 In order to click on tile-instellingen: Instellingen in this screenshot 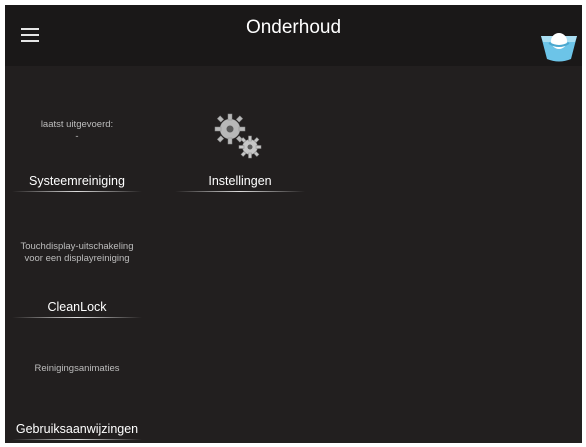, I will do `click(240, 150)`.